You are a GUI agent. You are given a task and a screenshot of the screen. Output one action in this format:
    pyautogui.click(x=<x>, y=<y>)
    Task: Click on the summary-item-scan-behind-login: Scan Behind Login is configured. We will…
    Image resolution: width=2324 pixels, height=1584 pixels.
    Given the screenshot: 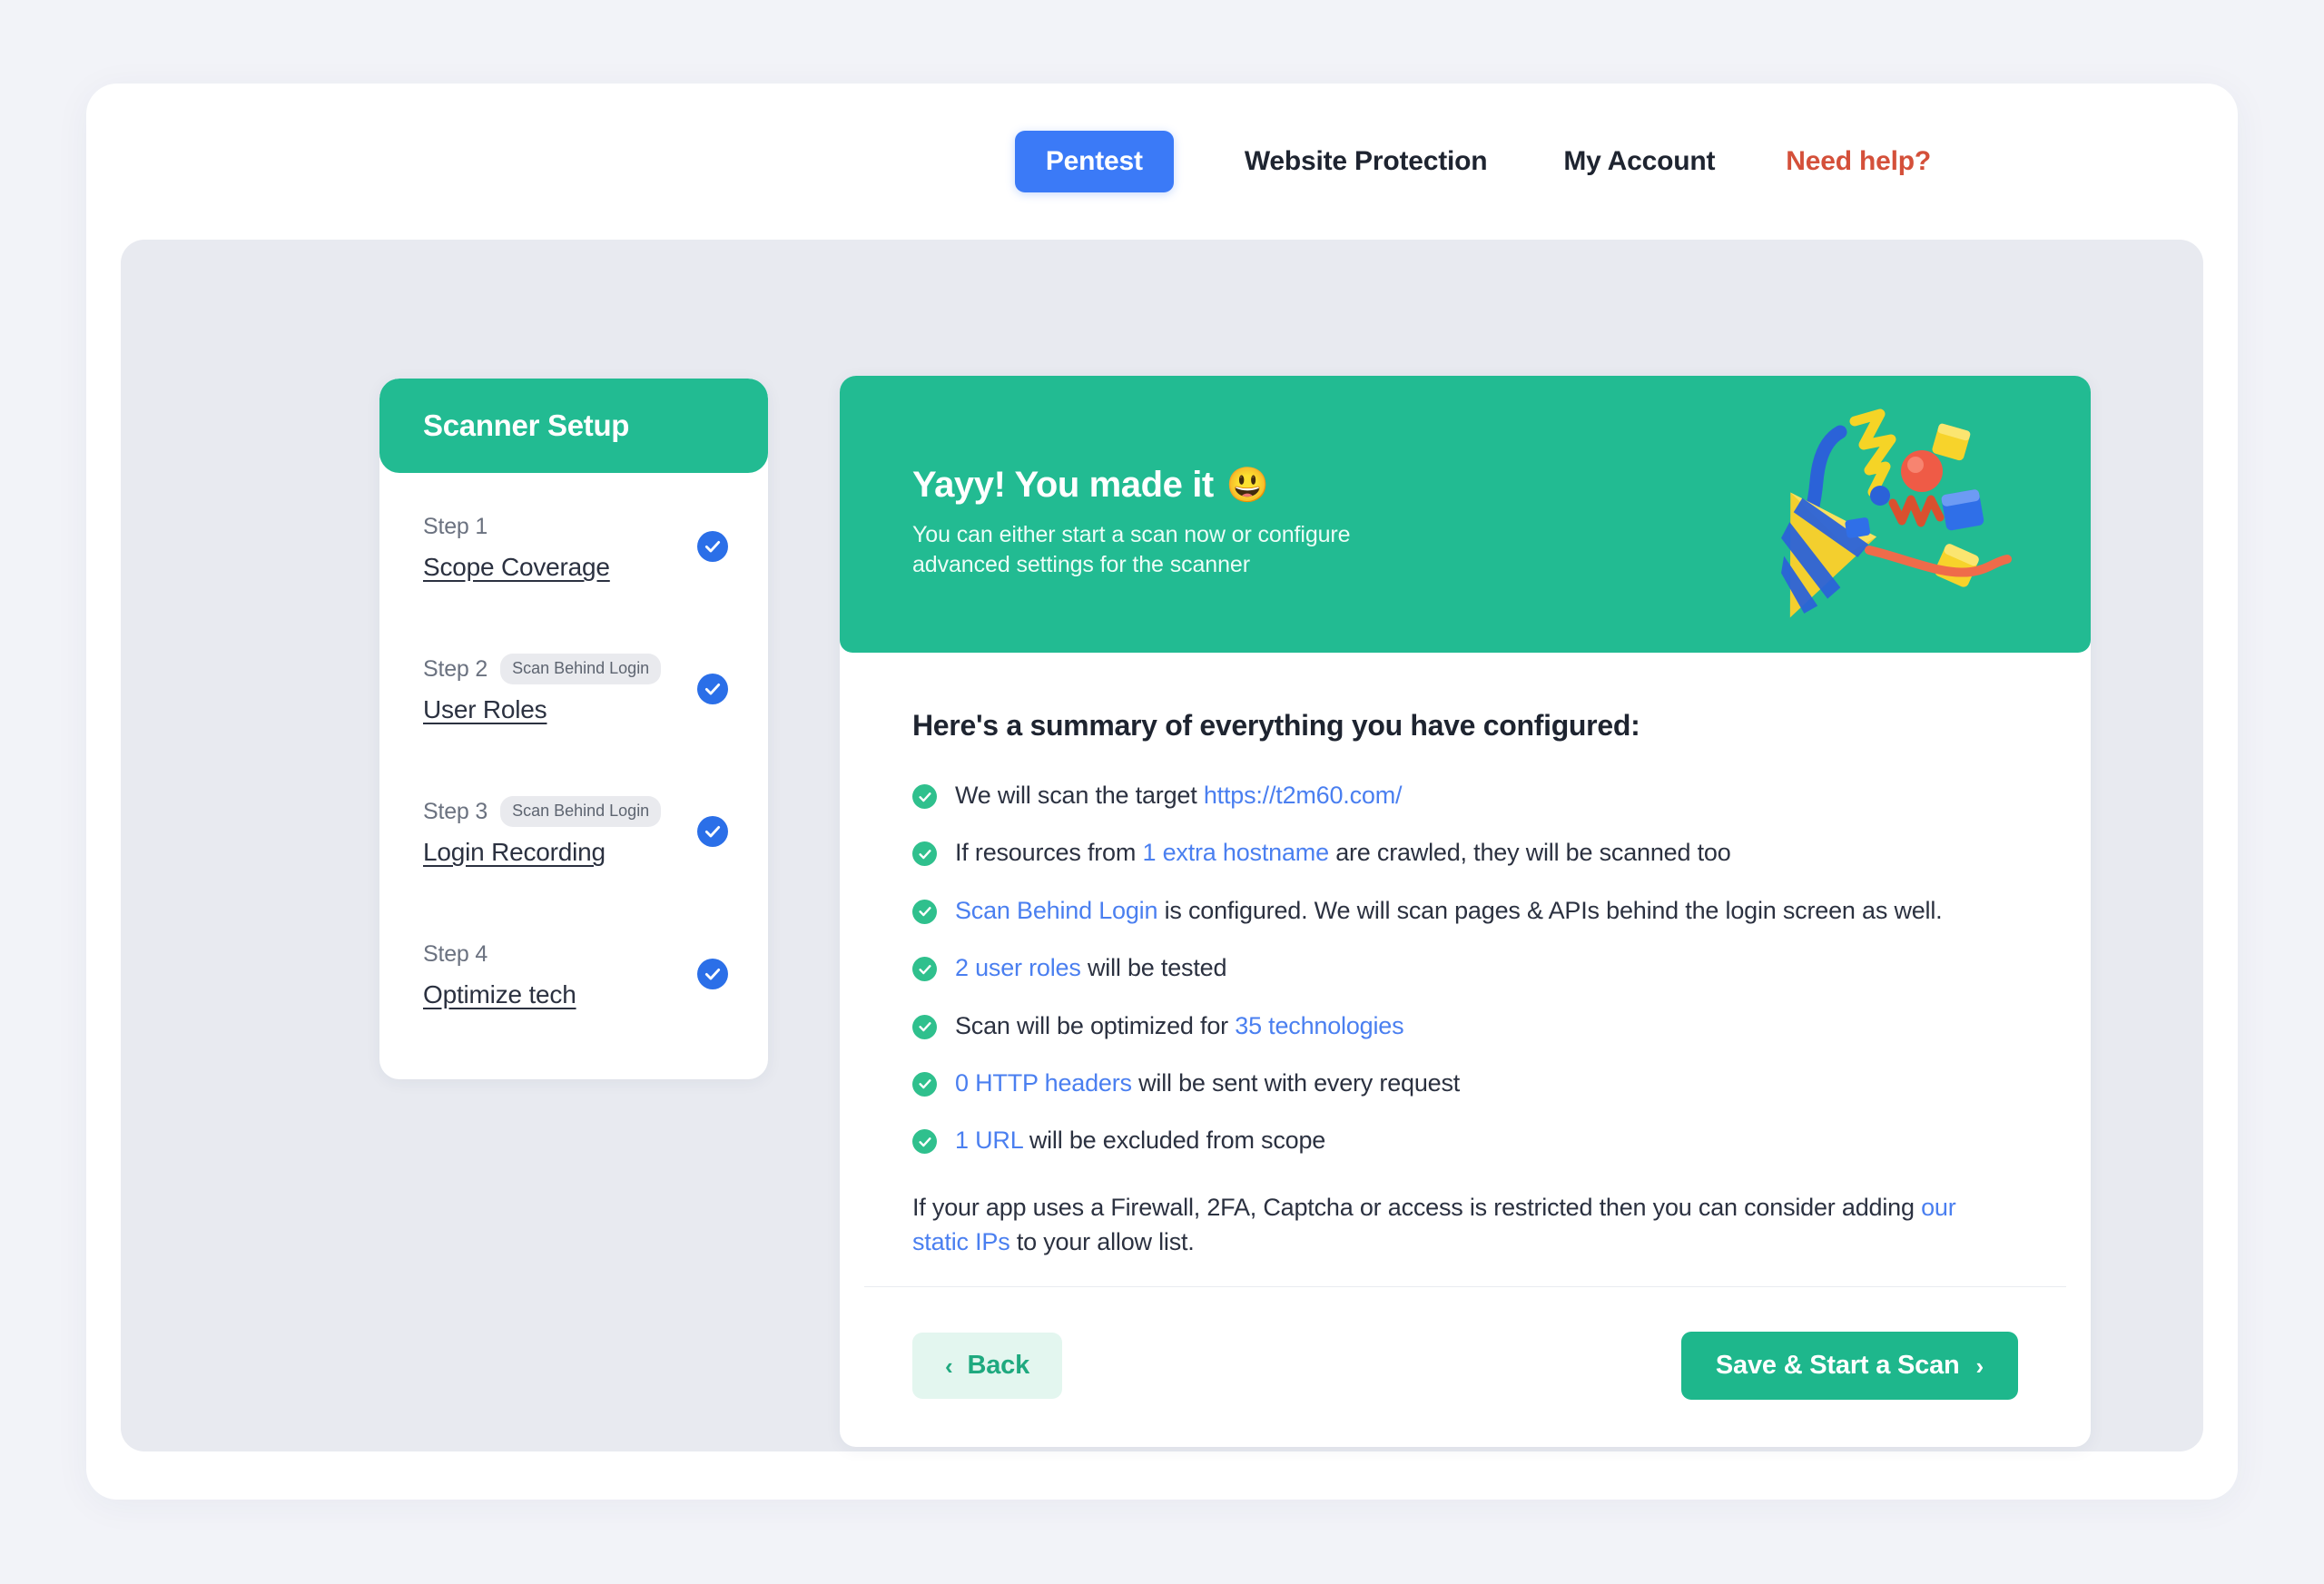 What is the action you would take?
    pyautogui.click(x=1465, y=910)
    